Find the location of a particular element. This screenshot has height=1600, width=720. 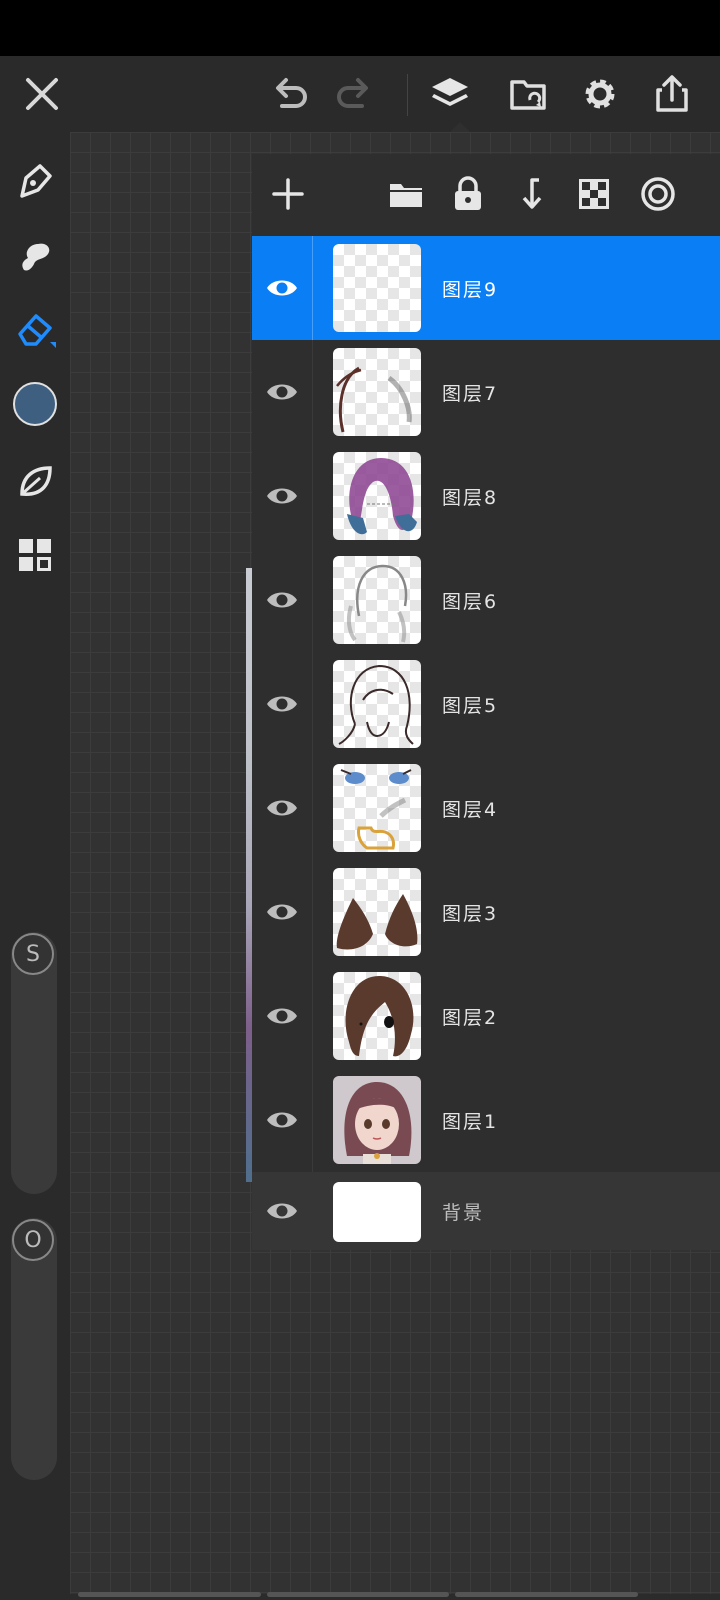

layer-row-6: 图层6 is located at coordinates (486, 600).